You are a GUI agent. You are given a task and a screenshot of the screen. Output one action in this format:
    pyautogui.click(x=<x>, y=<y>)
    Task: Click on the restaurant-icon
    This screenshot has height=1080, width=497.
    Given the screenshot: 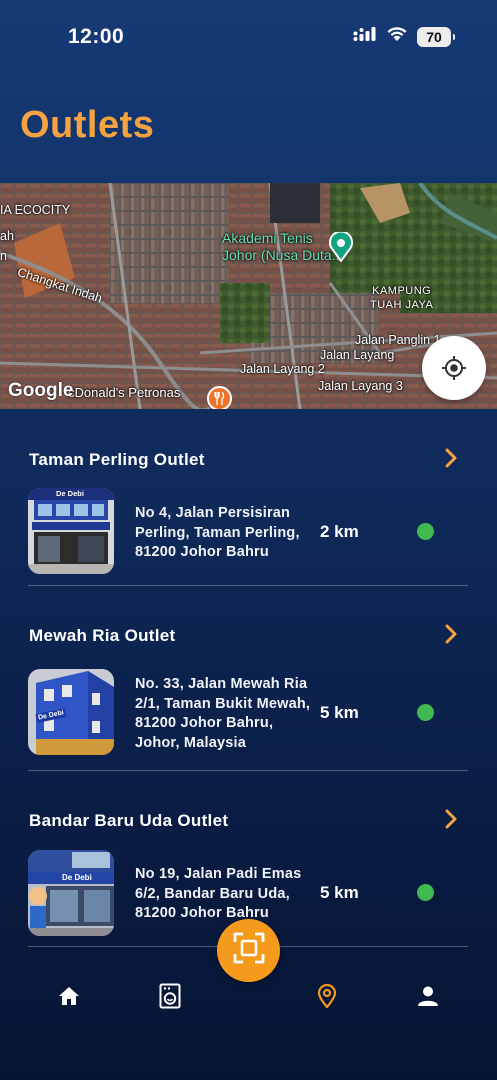 What is the action you would take?
    pyautogui.click(x=219, y=397)
    